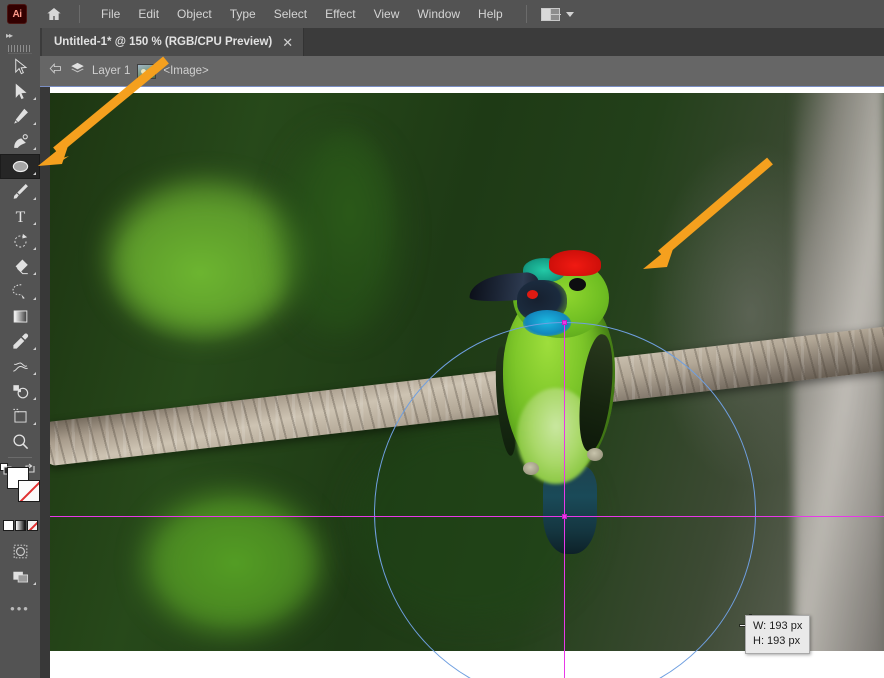  What do you see at coordinates (20, 457) in the screenshot?
I see `toolbar-divider` at bounding box center [20, 457].